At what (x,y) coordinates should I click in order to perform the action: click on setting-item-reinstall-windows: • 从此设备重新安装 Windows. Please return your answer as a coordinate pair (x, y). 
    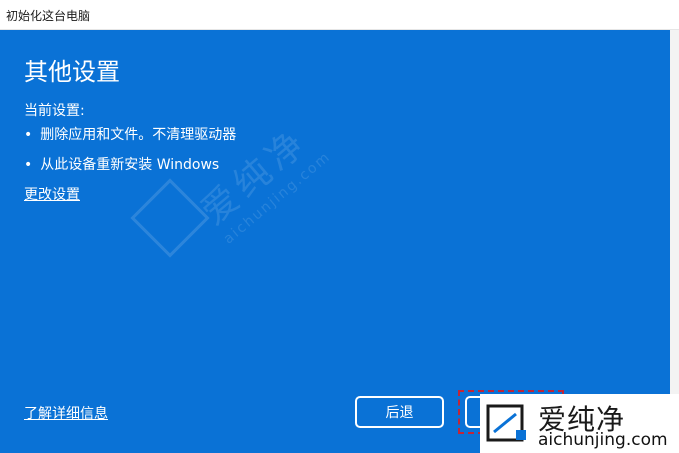
    Looking at the image, I should click on (121, 164).